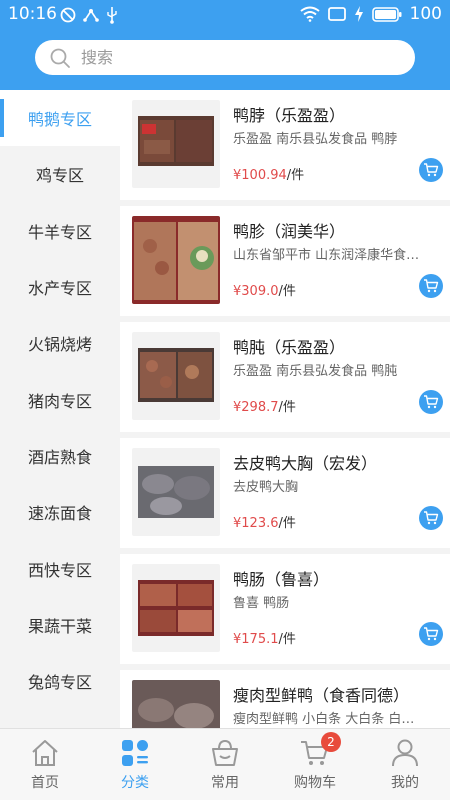 Image resolution: width=450 pixels, height=800 pixels. What do you see at coordinates (68, 15) in the screenshot?
I see `do-not-disturb-icon` at bounding box center [68, 15].